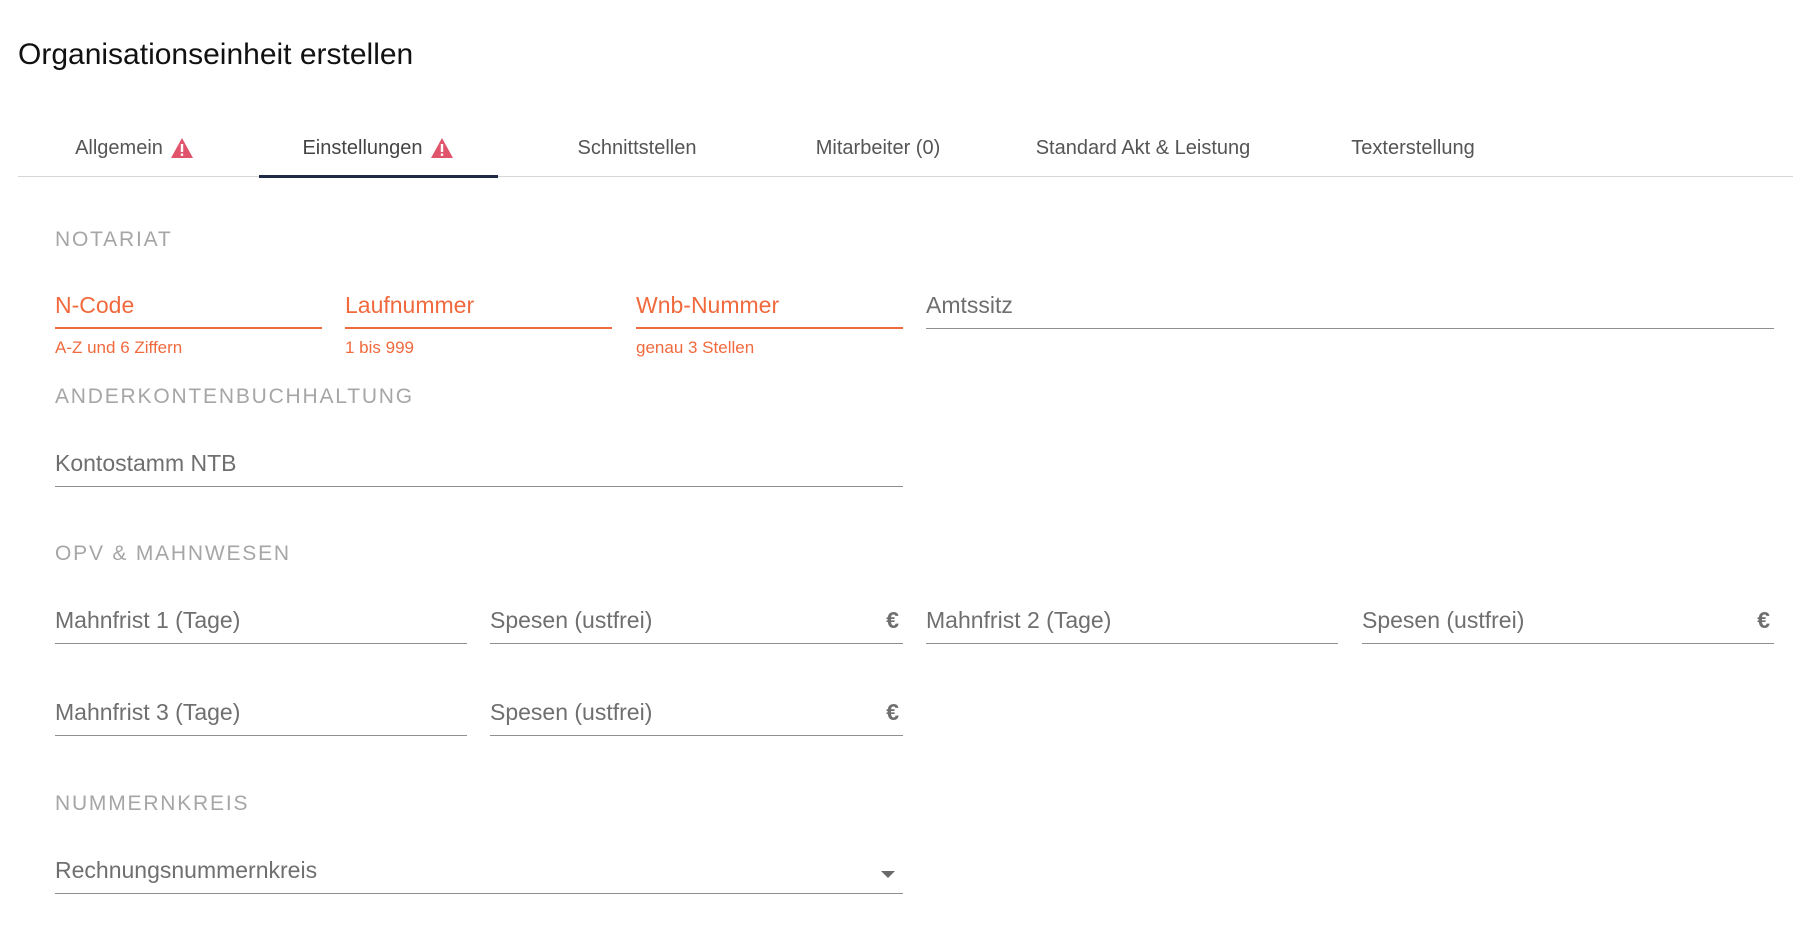  What do you see at coordinates (478, 328) in the screenshot?
I see `laufnummer-underline` at bounding box center [478, 328].